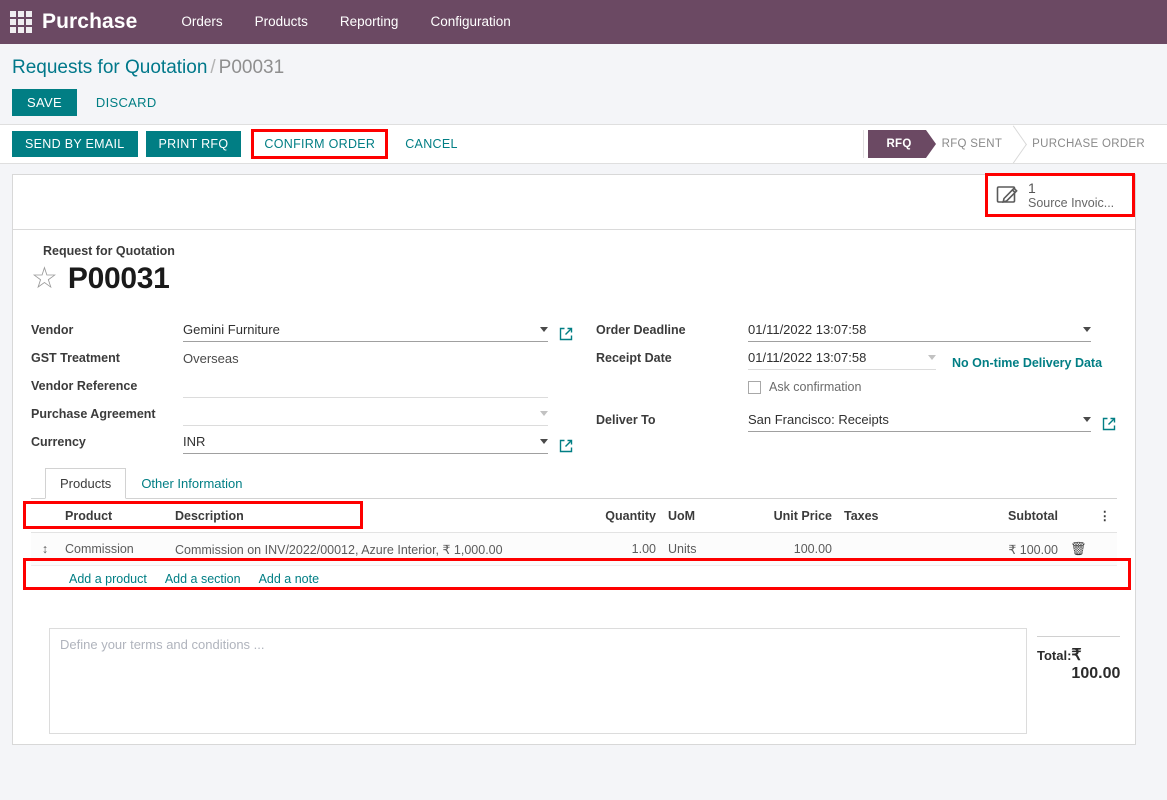 Image resolution: width=1167 pixels, height=800 pixels. I want to click on totals-divider, so click(1079, 636).